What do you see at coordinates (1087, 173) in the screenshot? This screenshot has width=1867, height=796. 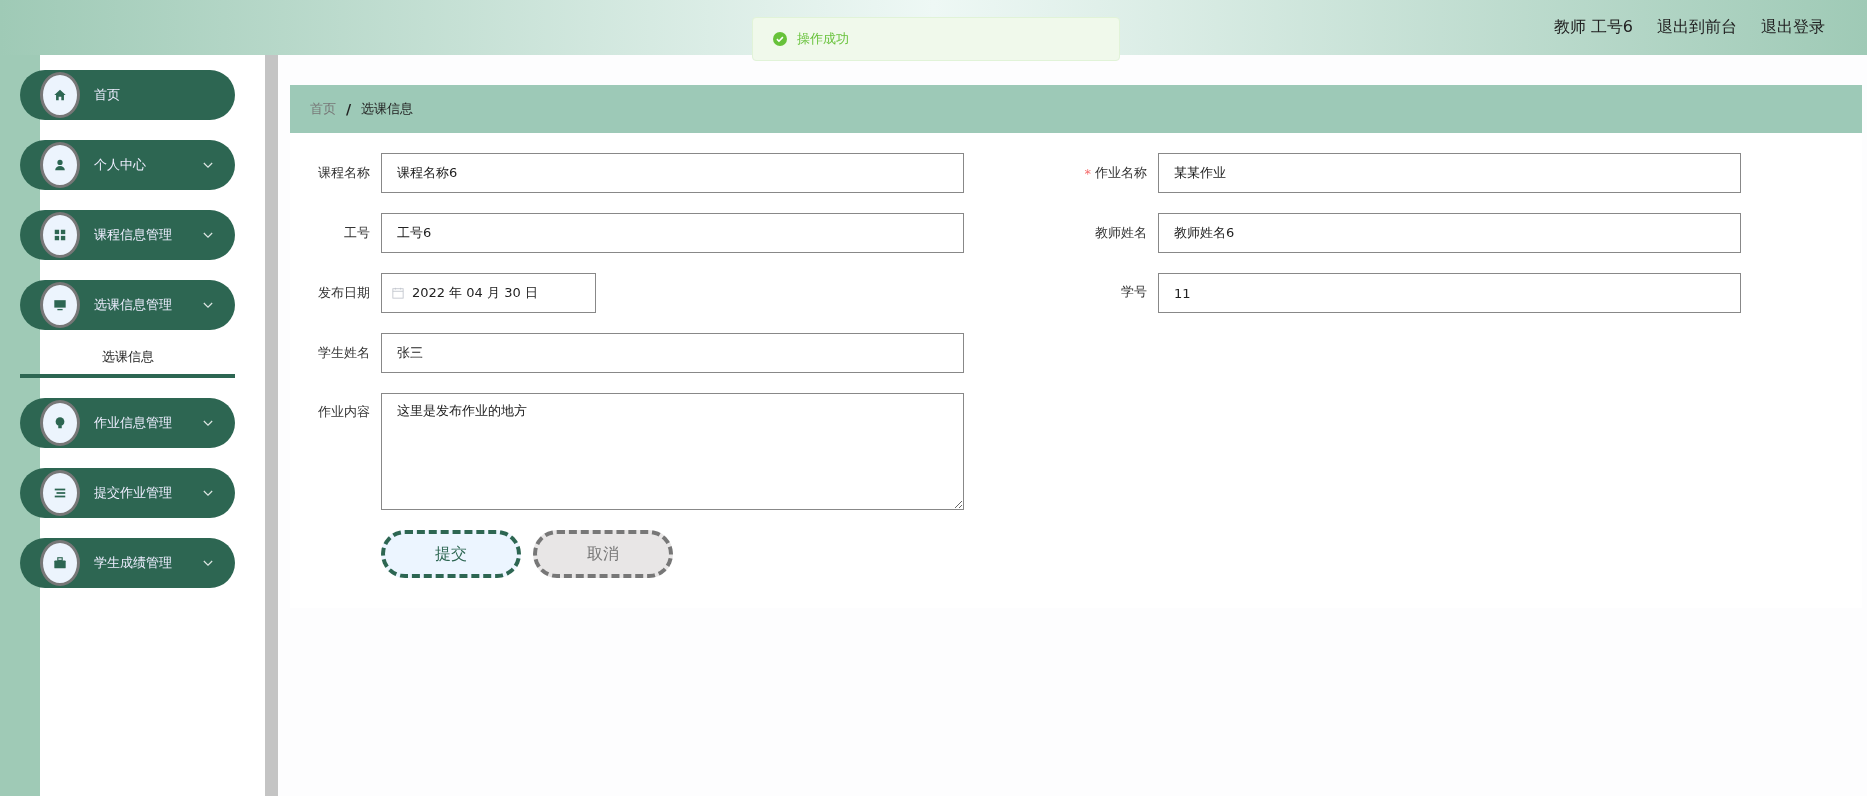 I see `required-mark: *` at bounding box center [1087, 173].